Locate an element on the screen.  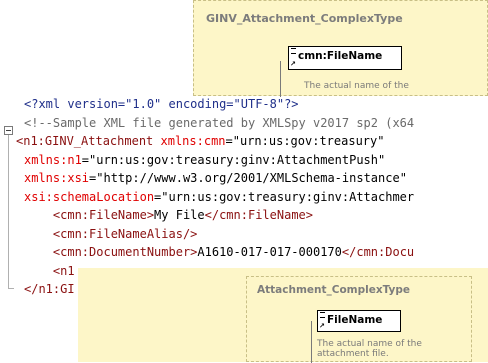
code-token: </cmn:Docu is located at coordinates (378, 252).